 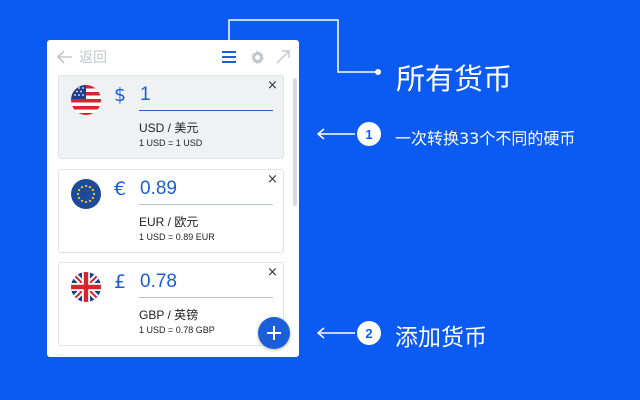 I want to click on callout-badge-2: 2, so click(x=369, y=333).